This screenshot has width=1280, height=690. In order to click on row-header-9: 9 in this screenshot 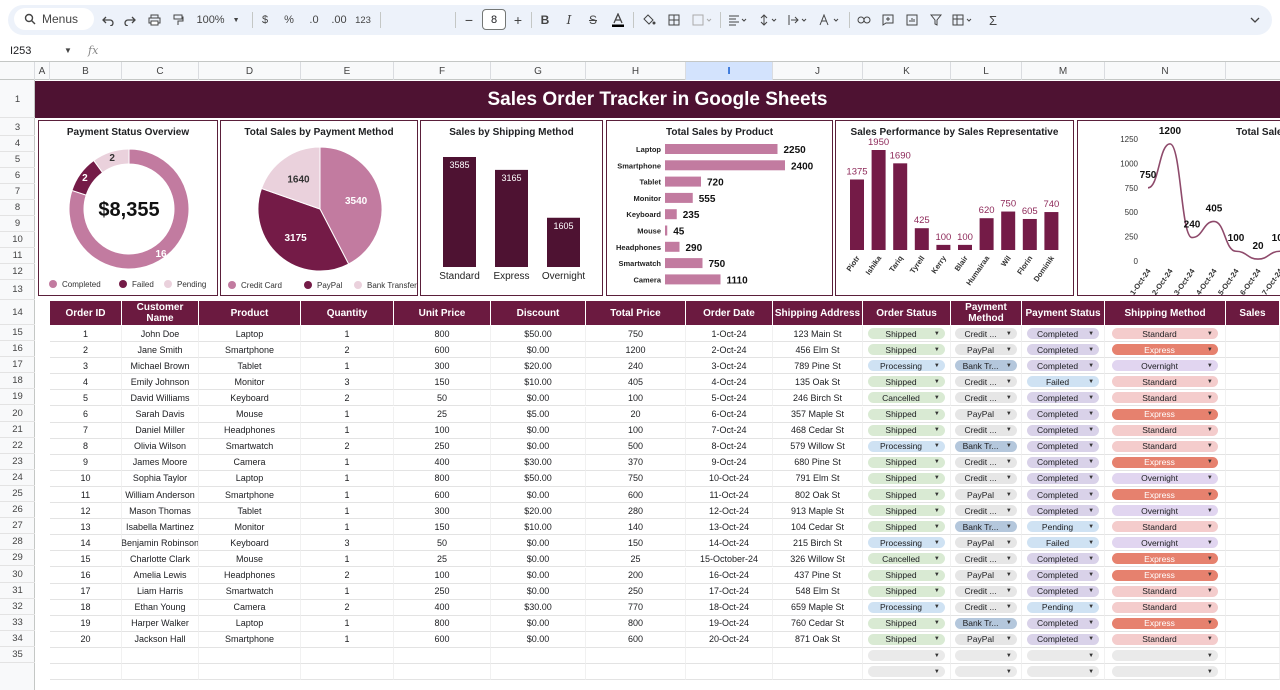, I will do `click(17, 224)`.